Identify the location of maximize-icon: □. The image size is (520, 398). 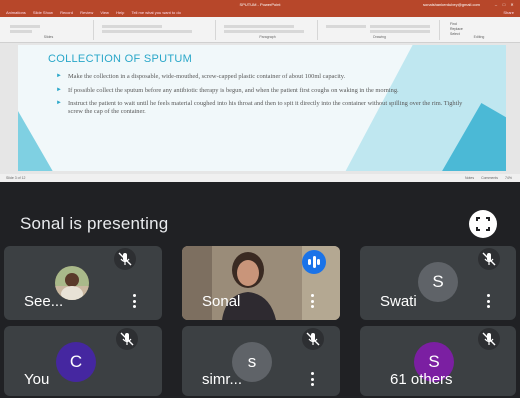
(504, 4).